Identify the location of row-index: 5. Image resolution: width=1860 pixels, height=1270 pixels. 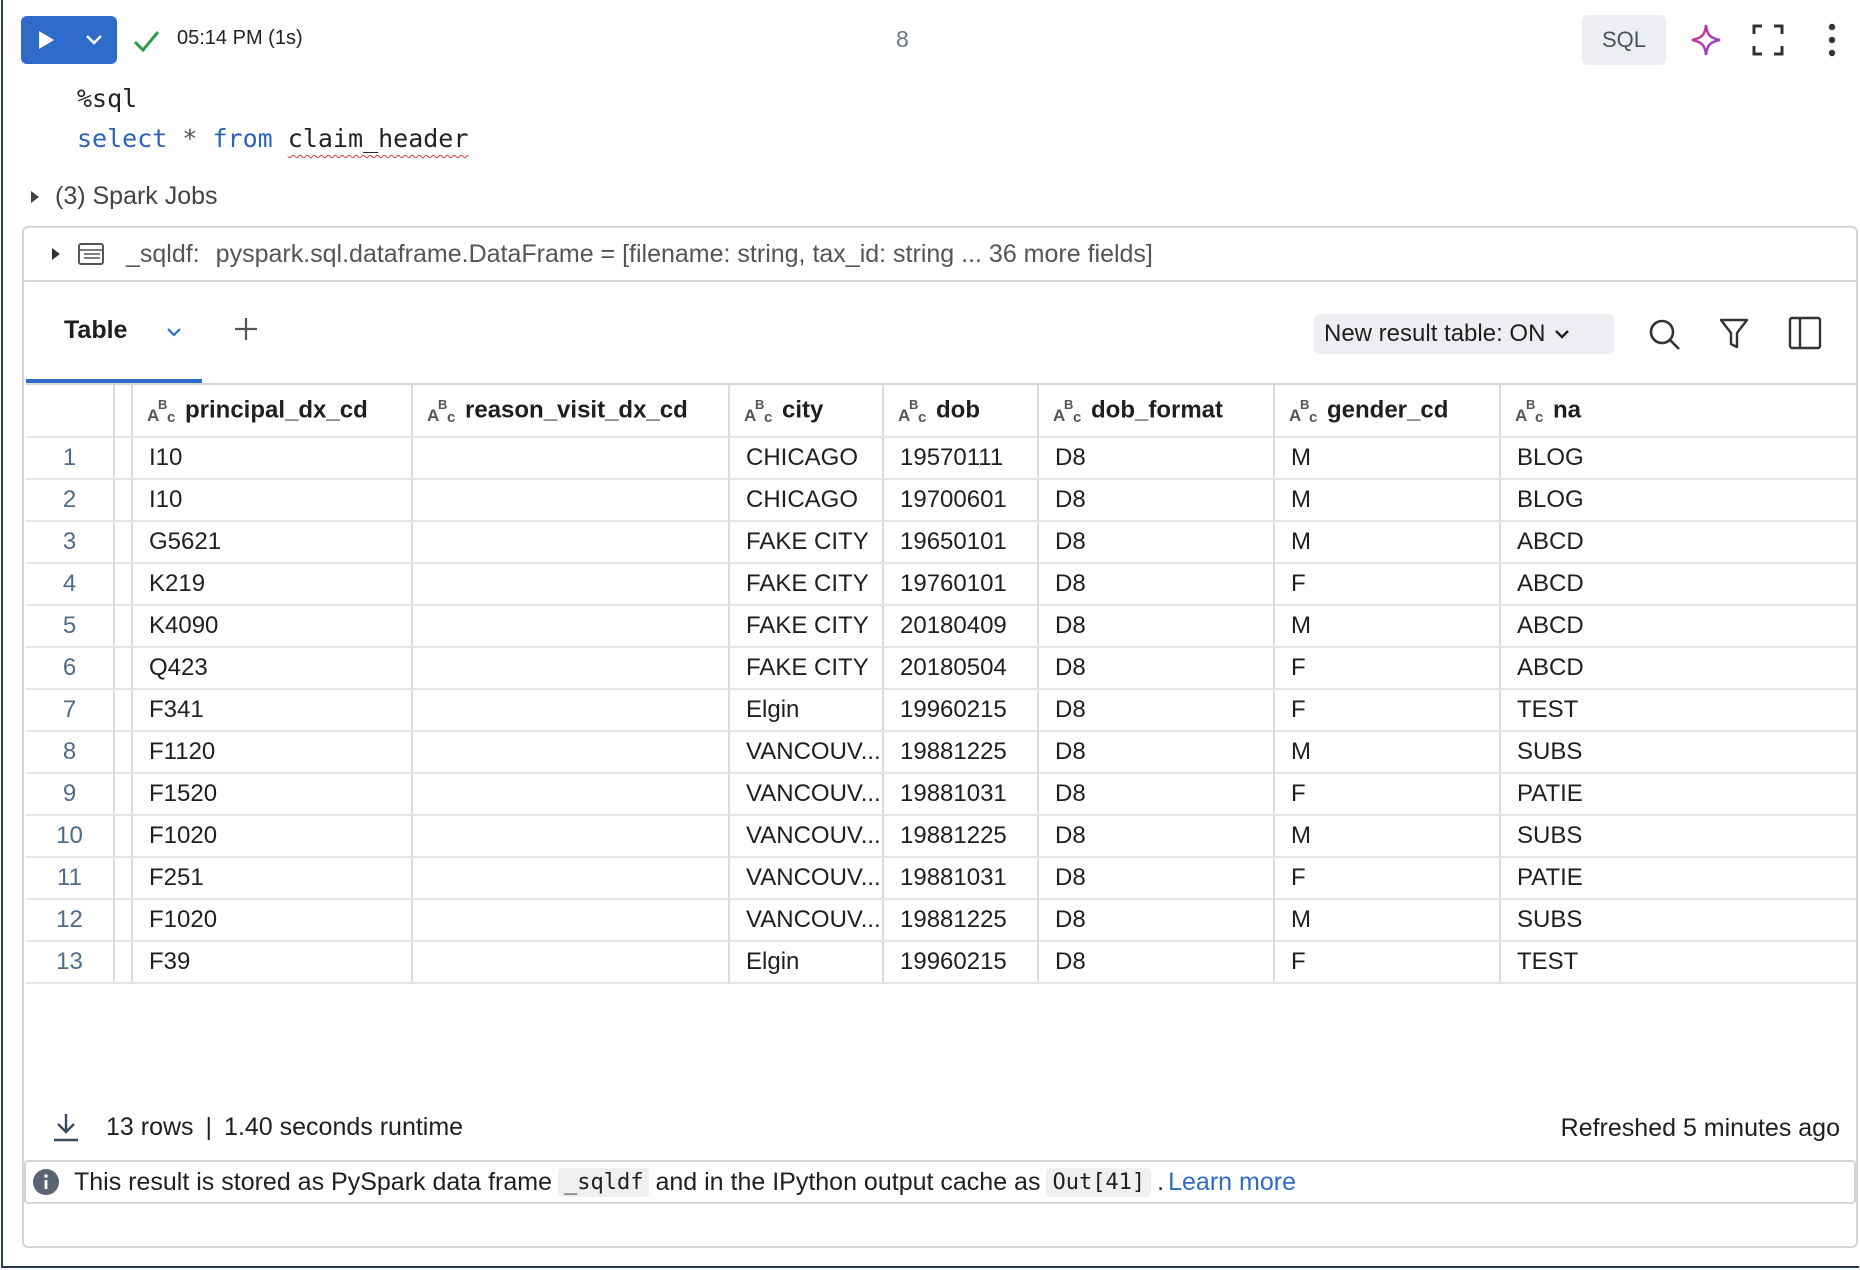
(70, 626).